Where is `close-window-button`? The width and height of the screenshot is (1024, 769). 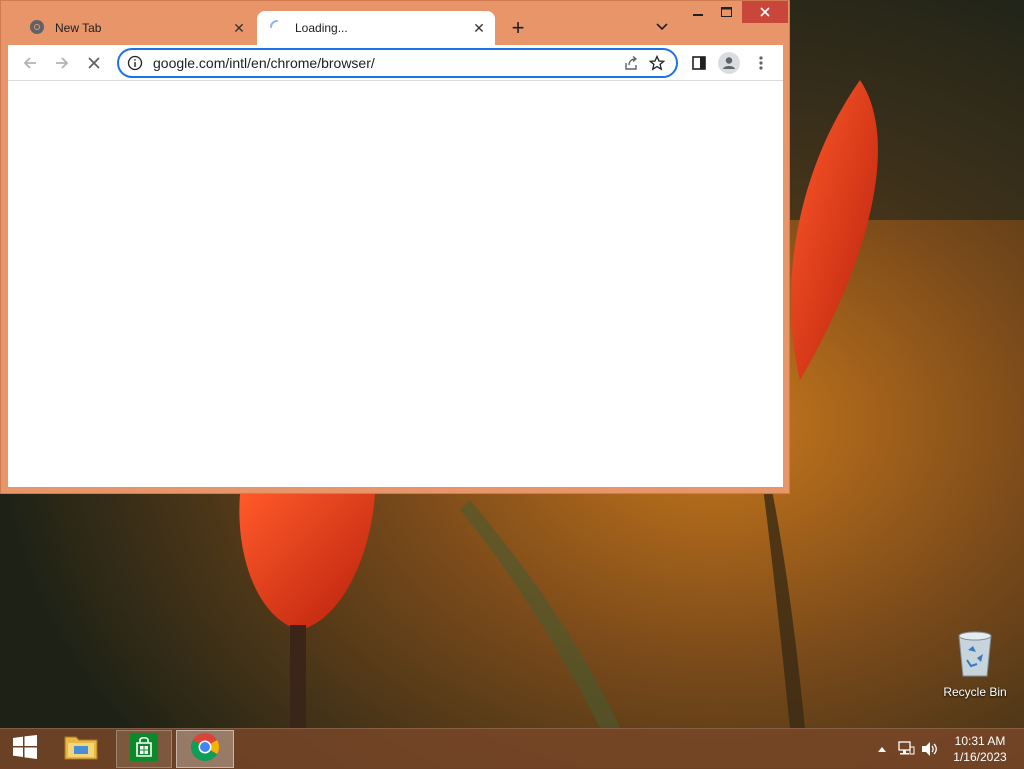
close-window-button is located at coordinates (765, 12).